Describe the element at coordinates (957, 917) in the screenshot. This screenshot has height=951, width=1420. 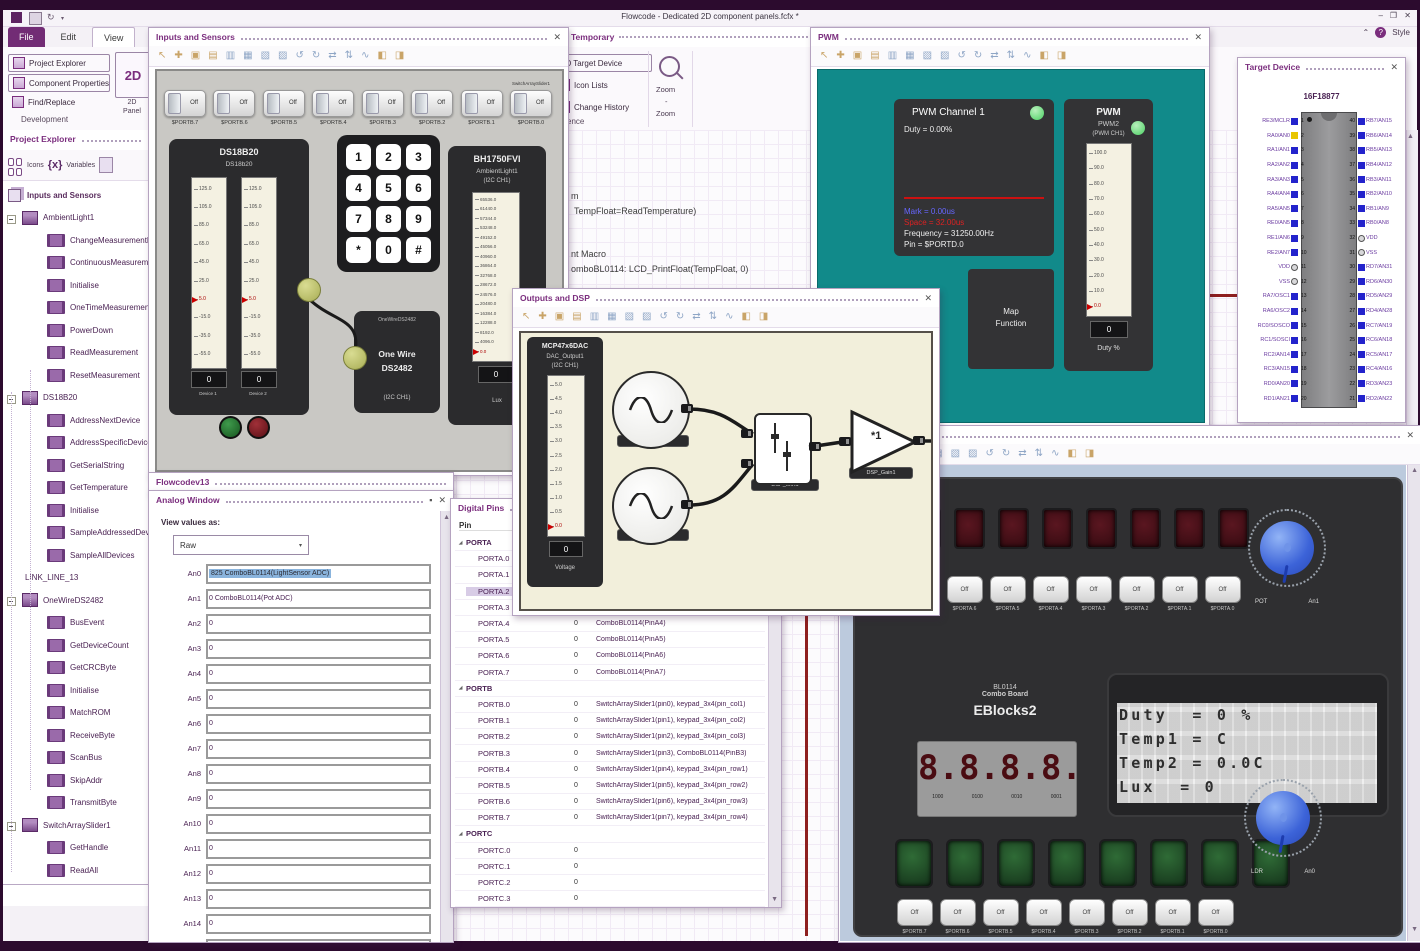
I see `push-switch: Off $PORTB.6` at that location.